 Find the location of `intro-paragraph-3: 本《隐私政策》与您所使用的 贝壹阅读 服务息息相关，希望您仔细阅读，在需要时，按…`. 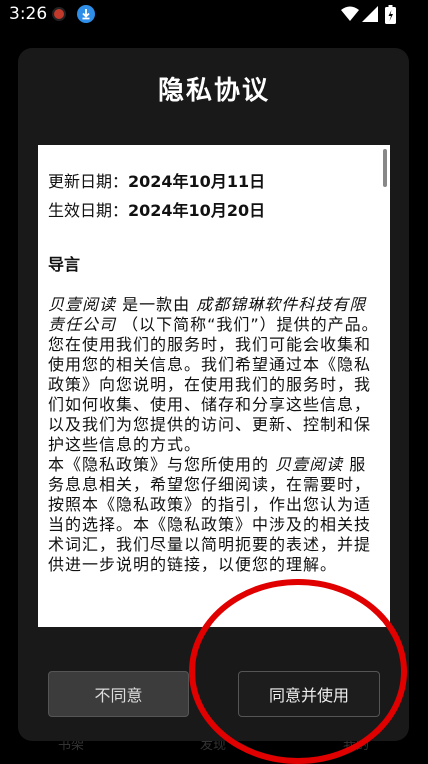

intro-paragraph-3: 本《隐私政策》与您所使用的 贝壹阅读 服务息息相关，希望您仔细阅读，在需要时，按… is located at coordinates (214, 515).